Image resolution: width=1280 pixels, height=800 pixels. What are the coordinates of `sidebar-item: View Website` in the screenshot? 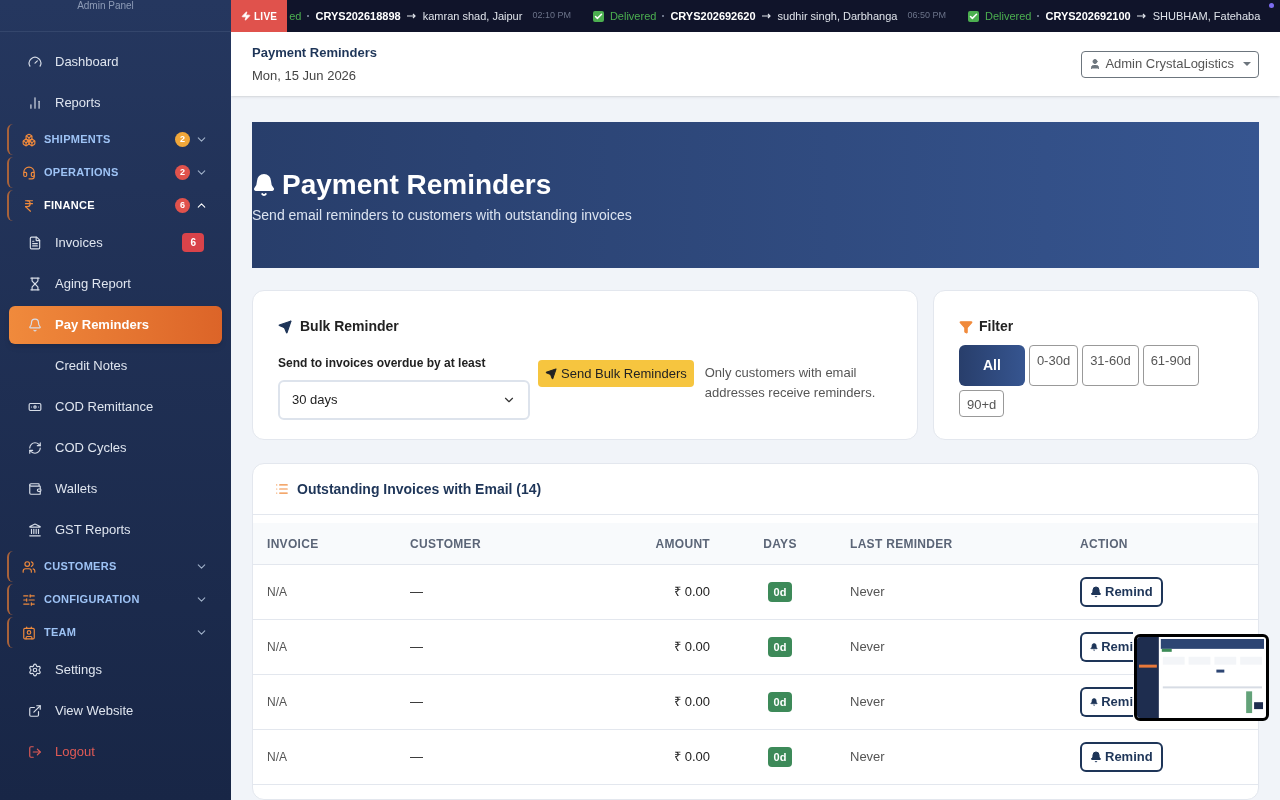 It's located at (115, 710).